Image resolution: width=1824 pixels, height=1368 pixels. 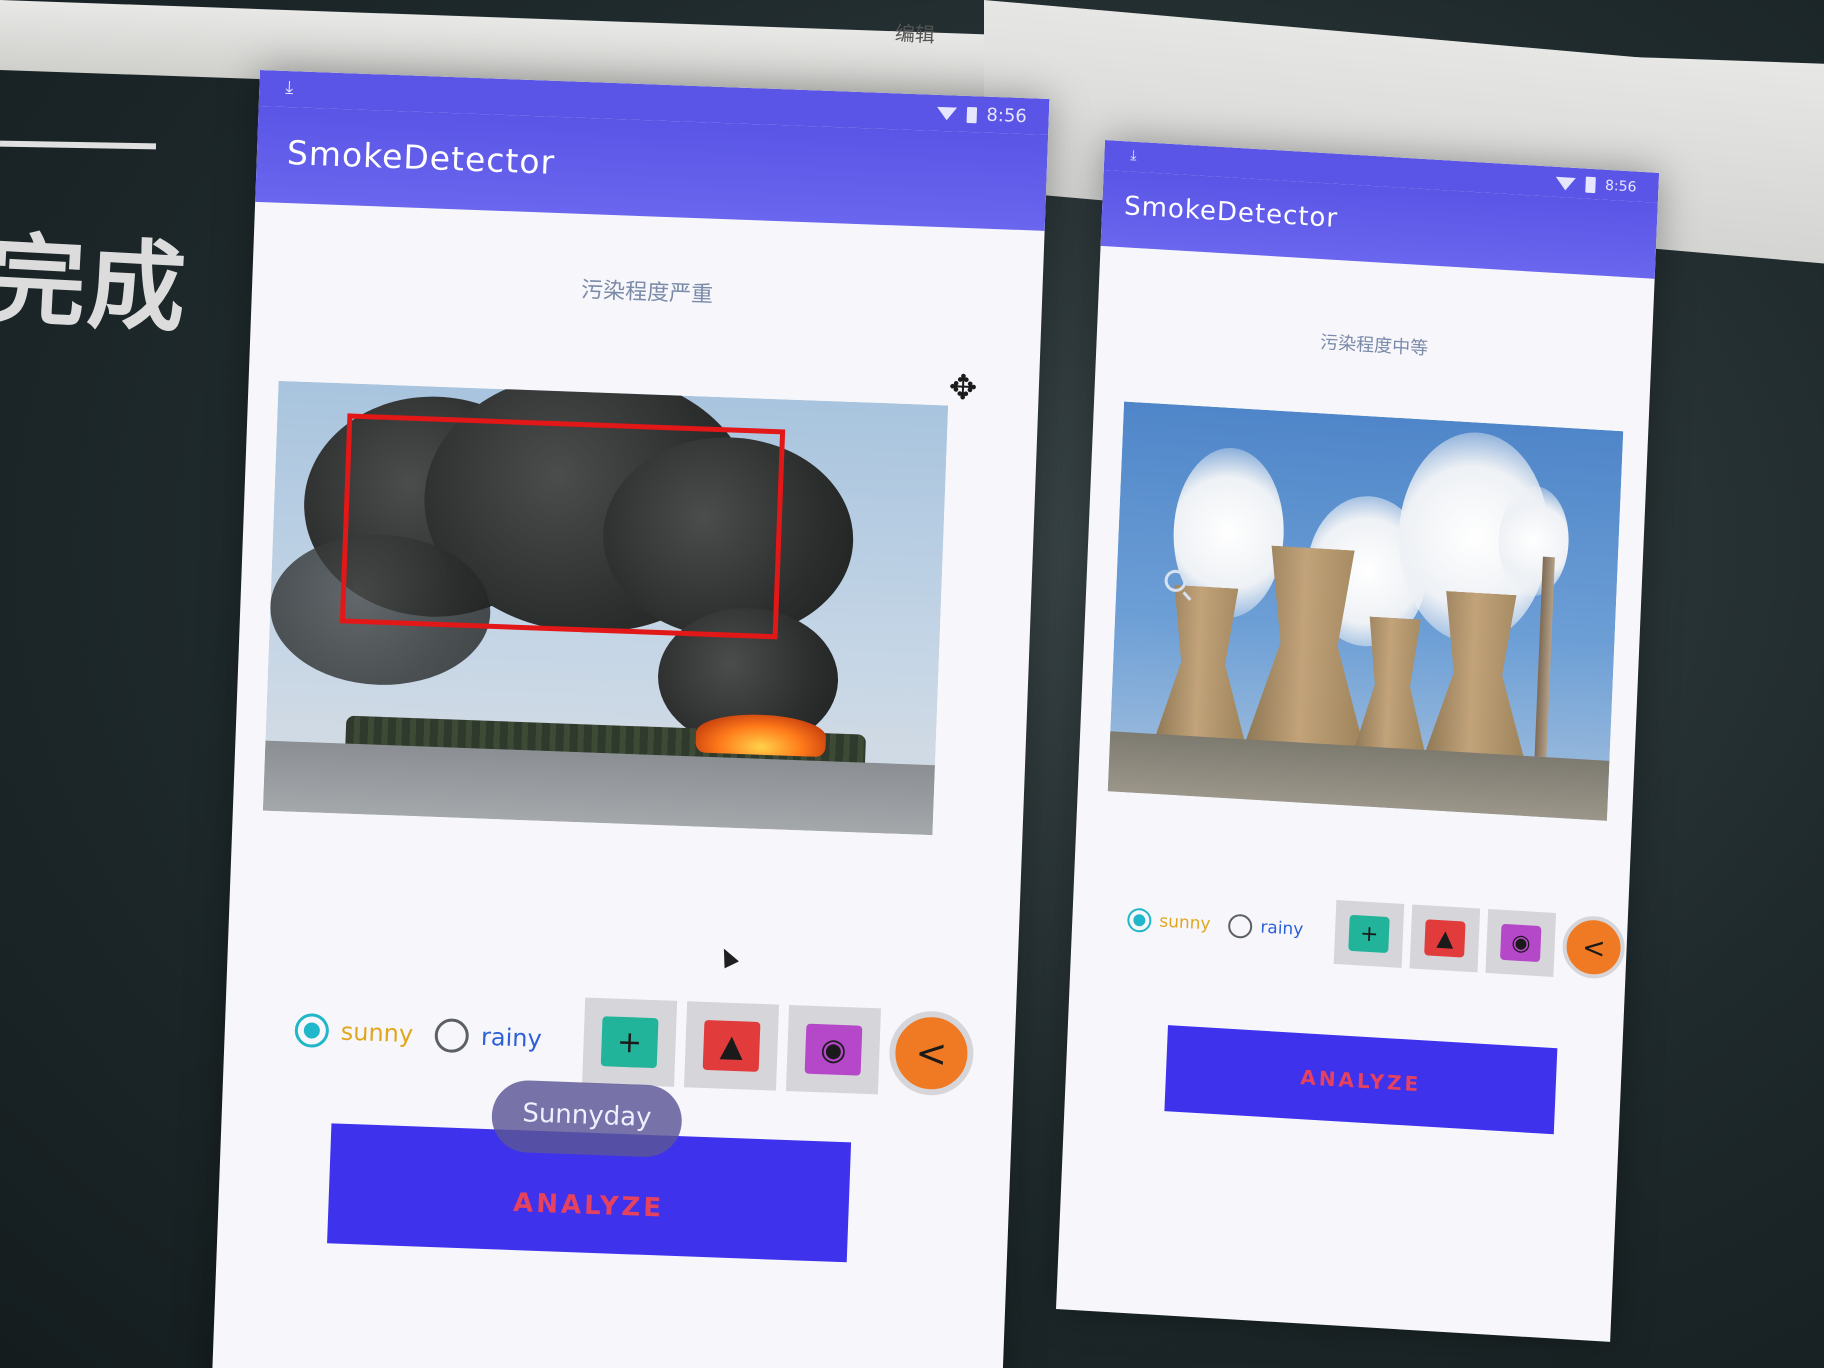 I want to click on slide-divider, so click(x=78, y=145).